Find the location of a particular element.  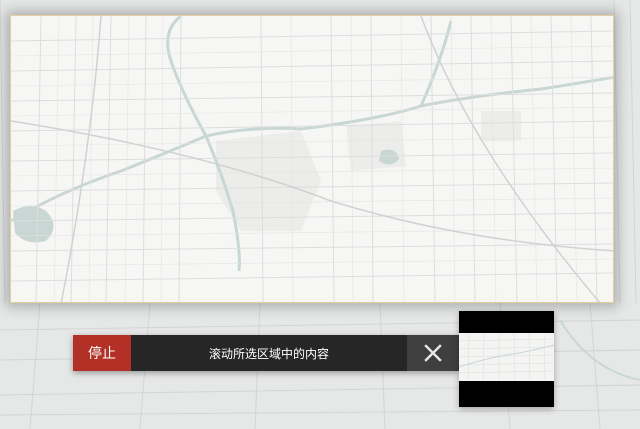

close-button is located at coordinates (433, 353).